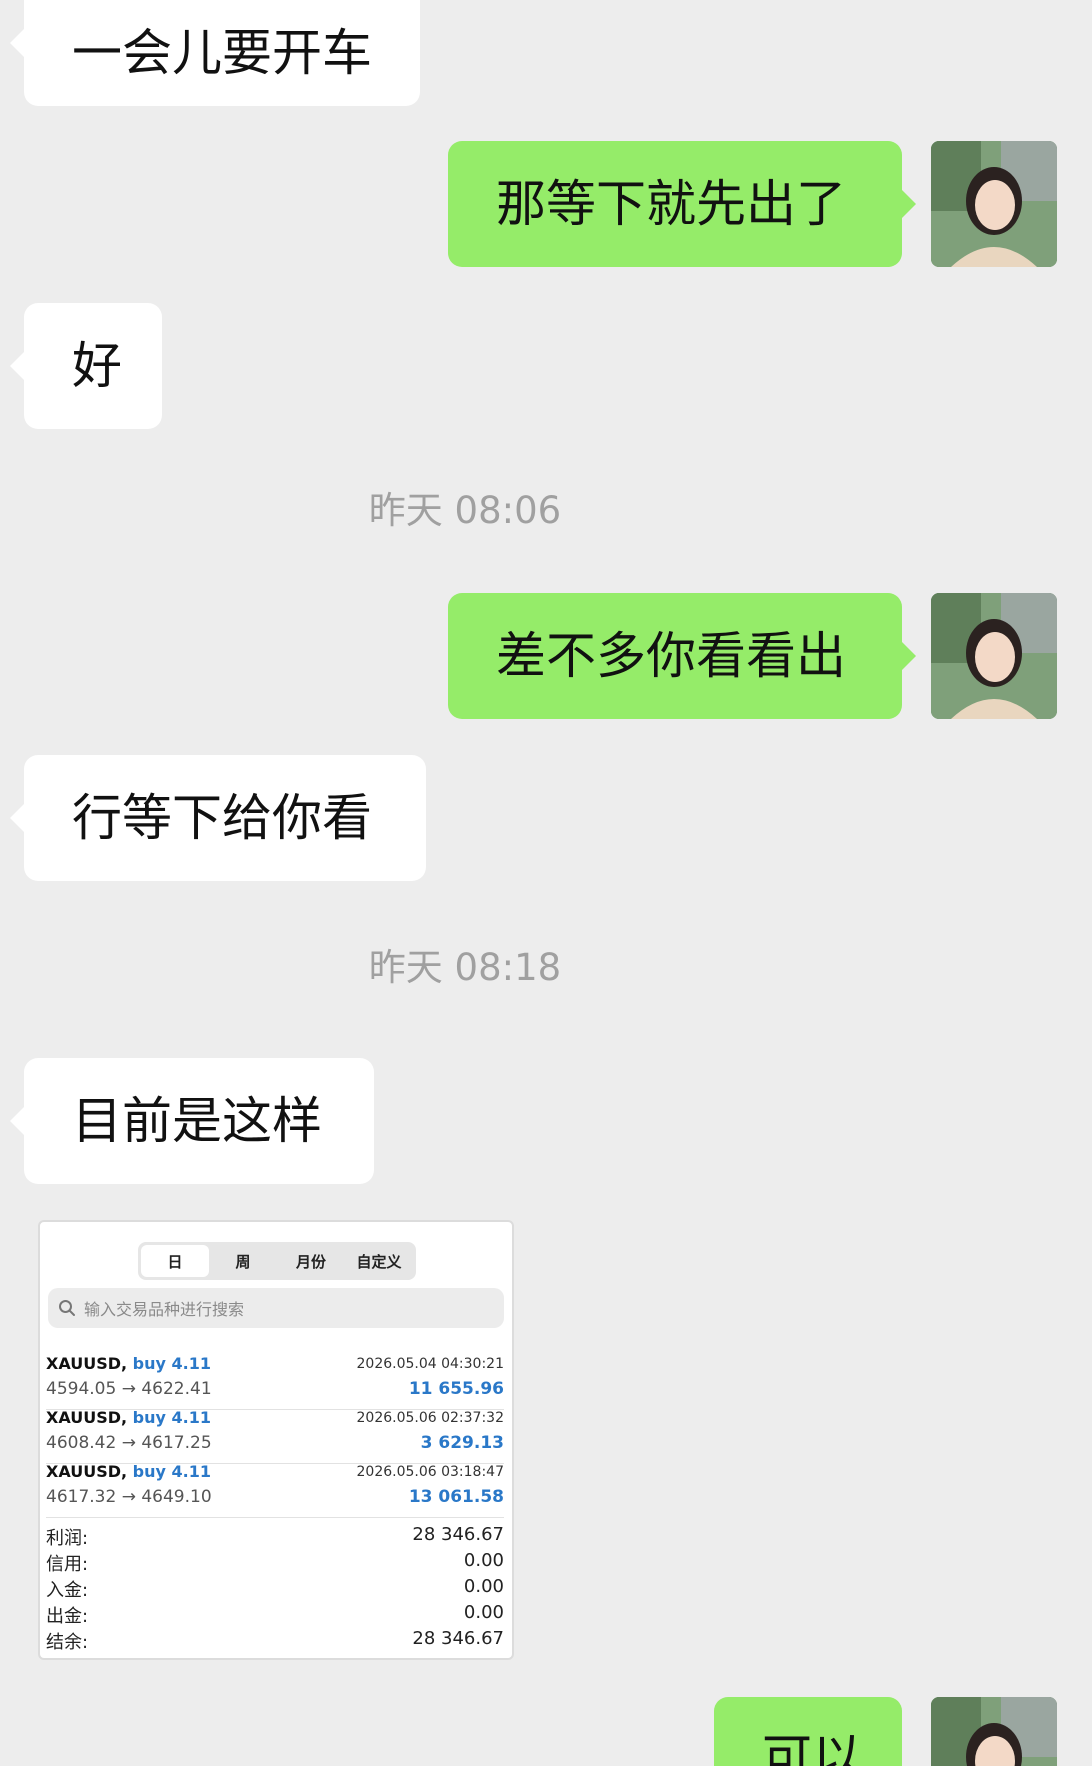 The image size is (1092, 1766). I want to click on message-bubble-outgoing: 差不多你看看出, so click(682, 656).